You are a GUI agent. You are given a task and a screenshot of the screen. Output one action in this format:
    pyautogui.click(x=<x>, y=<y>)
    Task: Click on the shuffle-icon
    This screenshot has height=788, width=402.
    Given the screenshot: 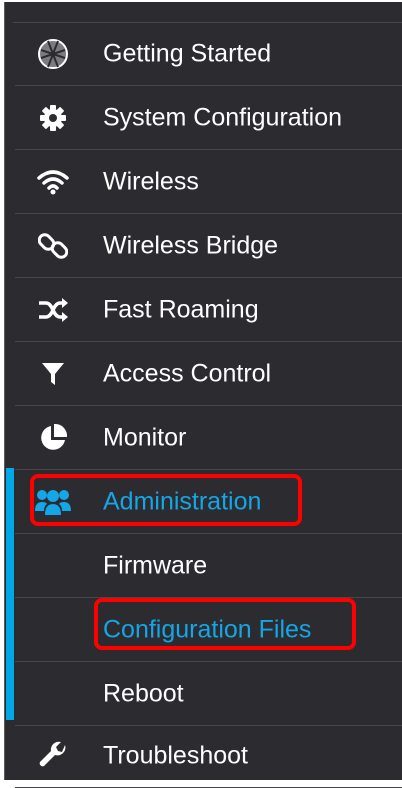 What is the action you would take?
    pyautogui.click(x=53, y=310)
    